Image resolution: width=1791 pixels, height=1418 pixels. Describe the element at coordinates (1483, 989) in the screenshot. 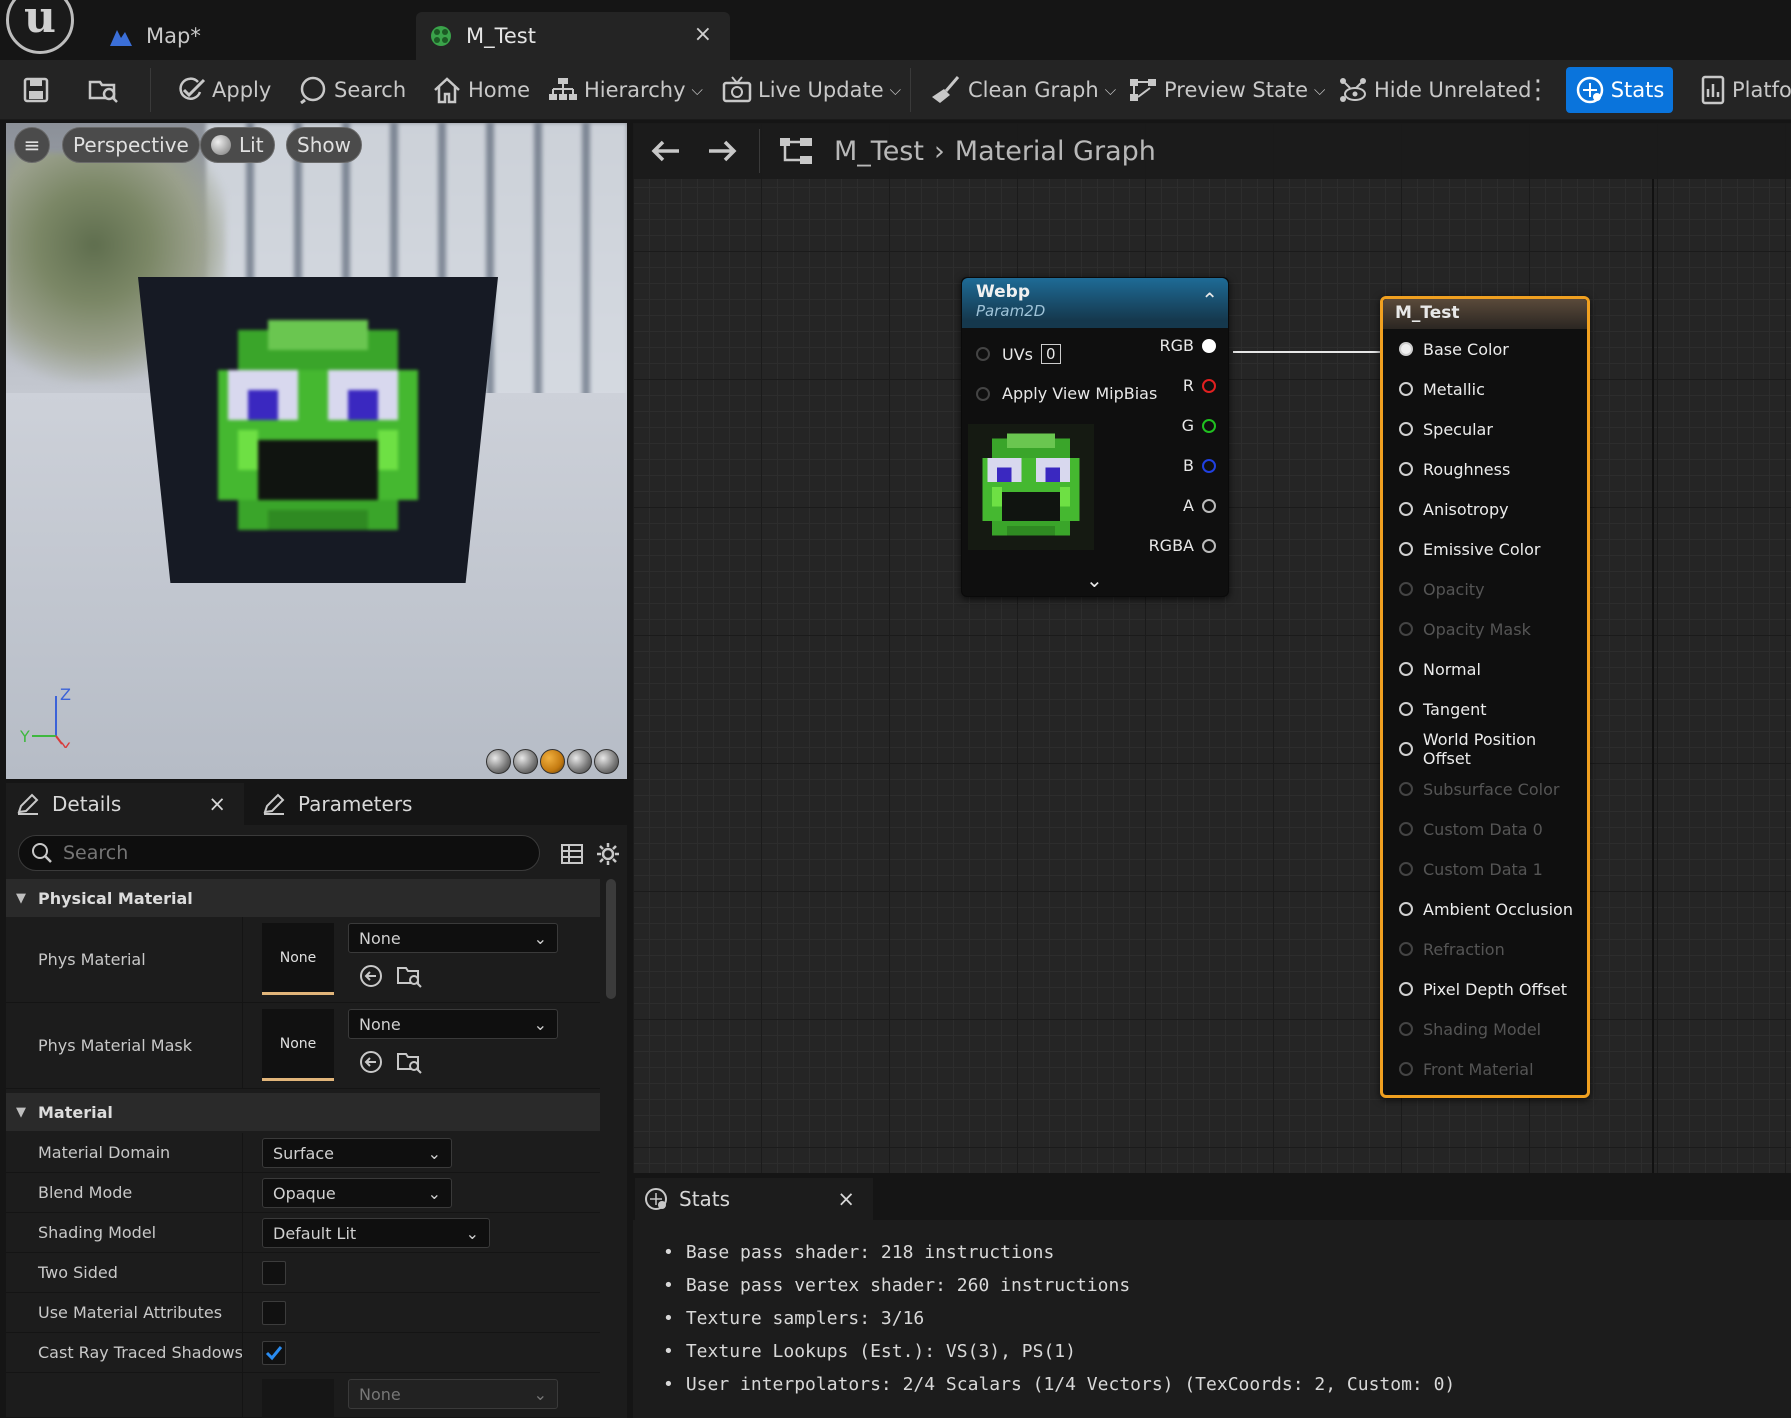

I see `input-pin: Pixel Depth Offset` at that location.